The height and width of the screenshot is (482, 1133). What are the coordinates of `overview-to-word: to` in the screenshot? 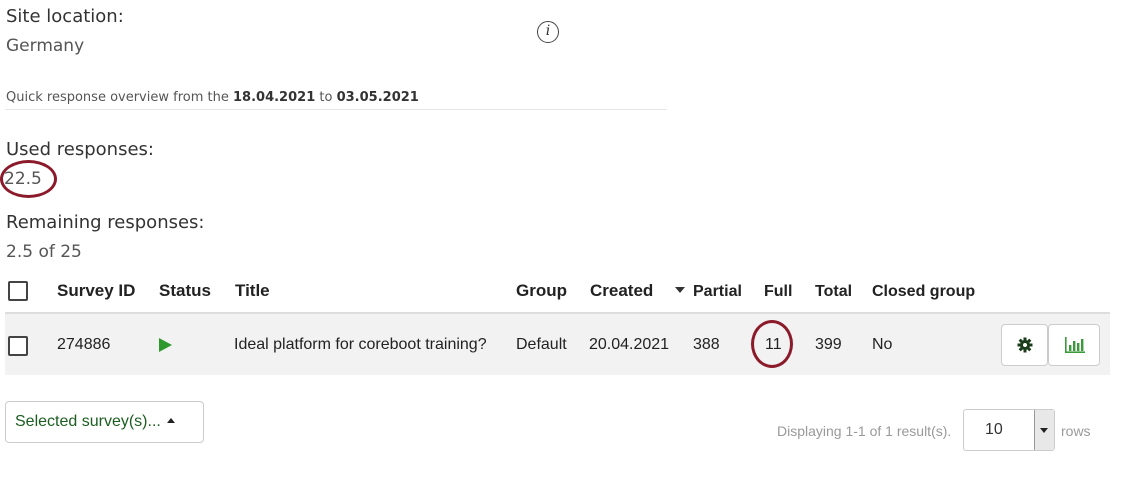 It's located at (326, 97).